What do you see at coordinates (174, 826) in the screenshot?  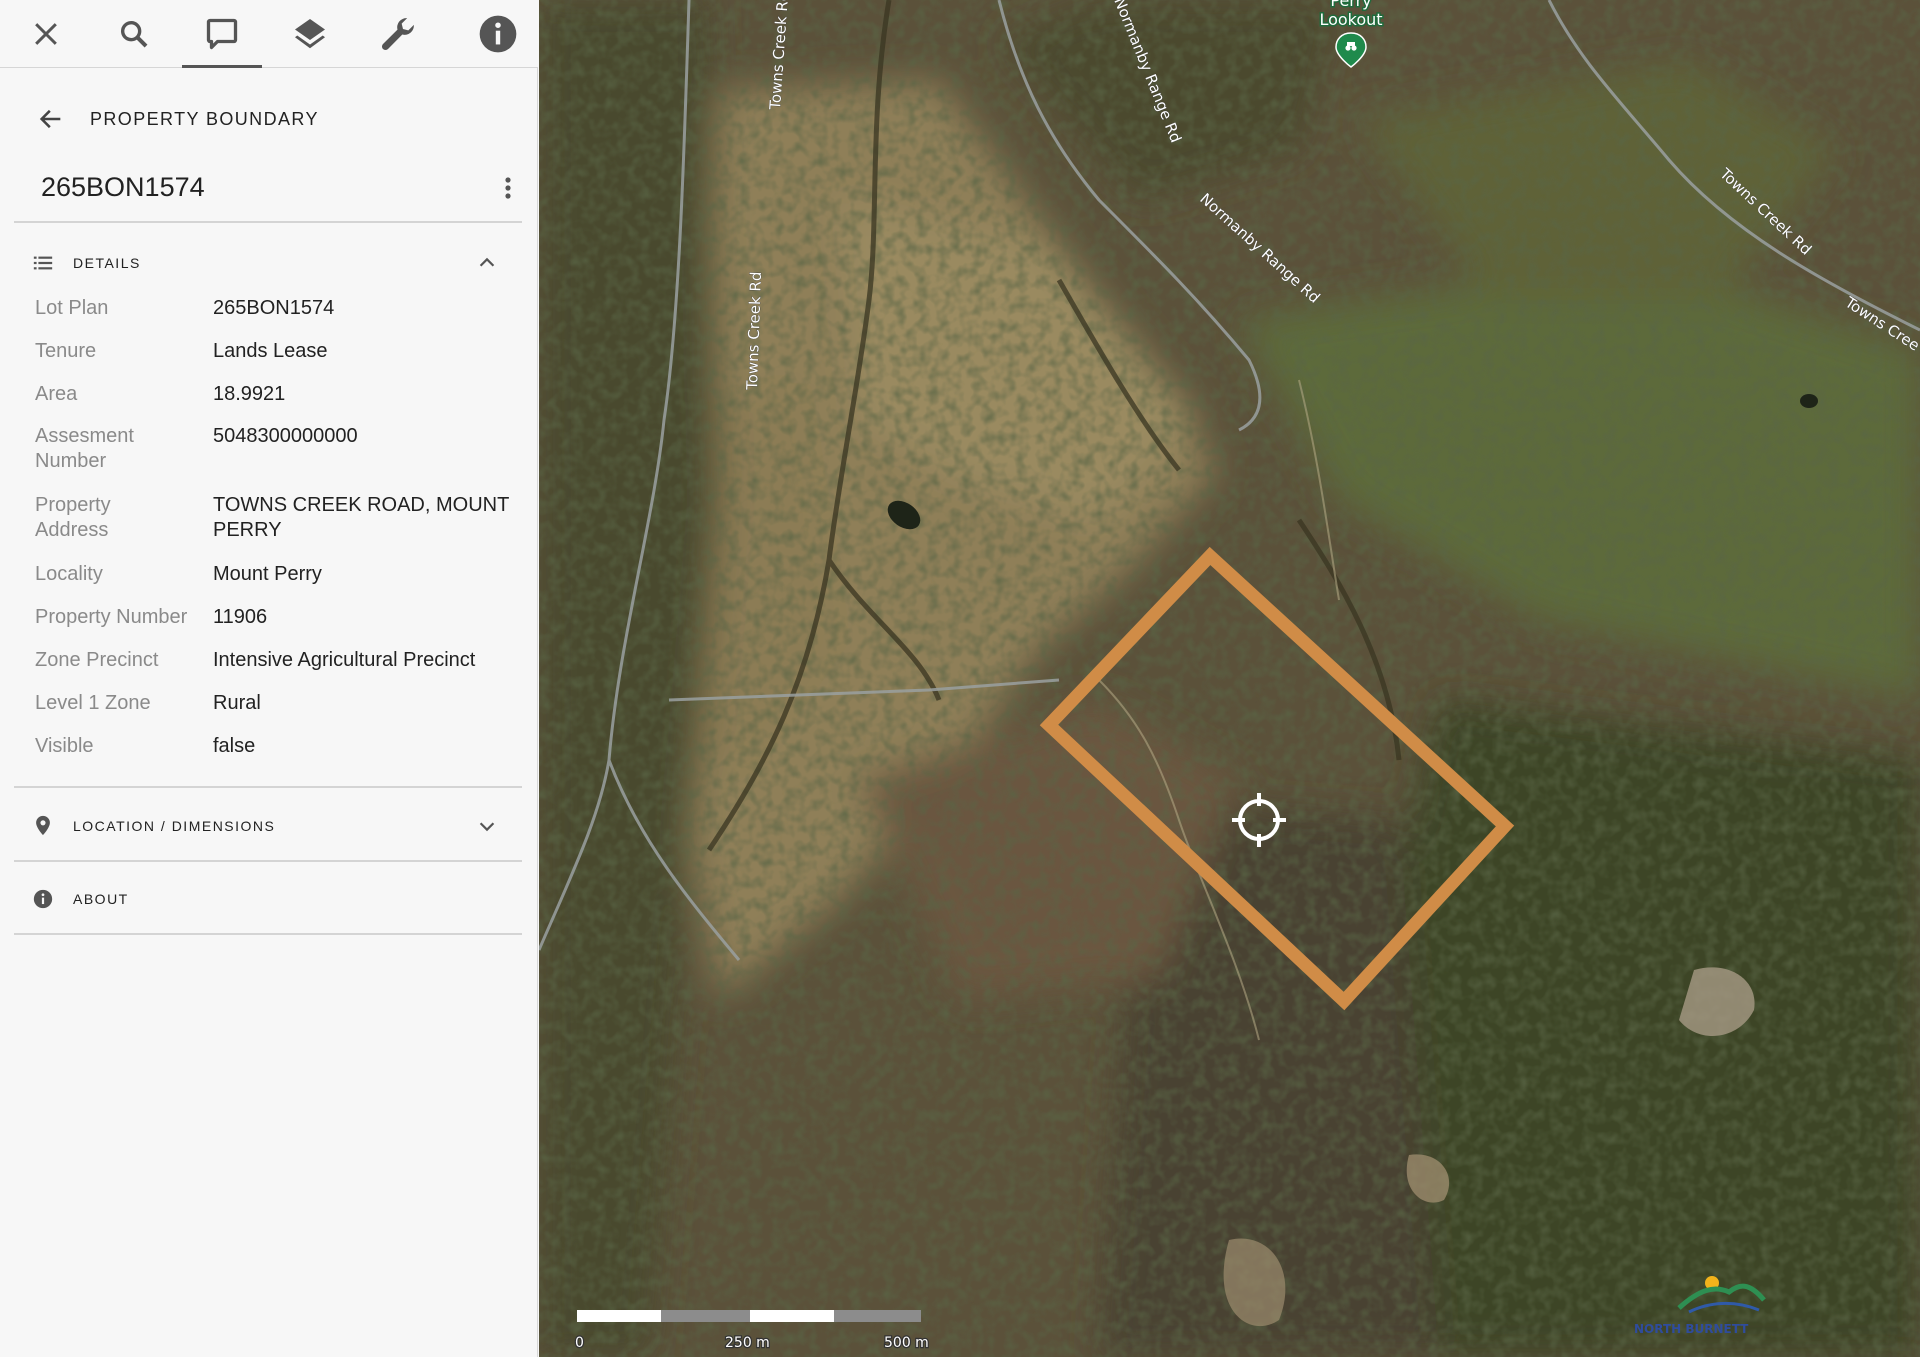 I see `location-section-label: LOCATION / DIMENSIONS` at bounding box center [174, 826].